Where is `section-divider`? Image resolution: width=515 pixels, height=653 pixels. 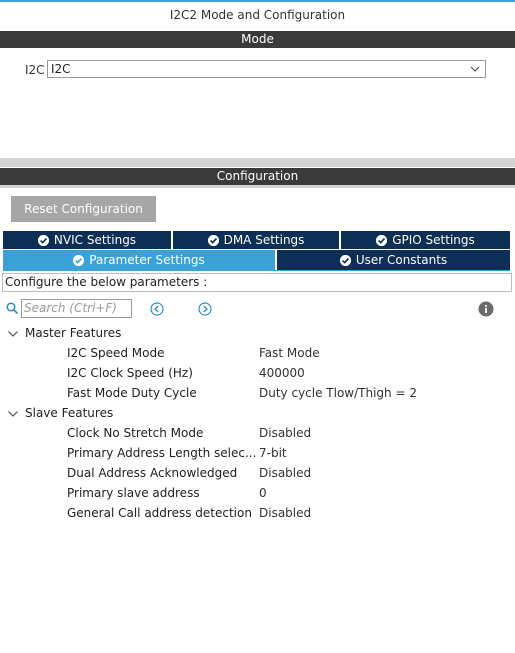
section-divider is located at coordinates (257, 162).